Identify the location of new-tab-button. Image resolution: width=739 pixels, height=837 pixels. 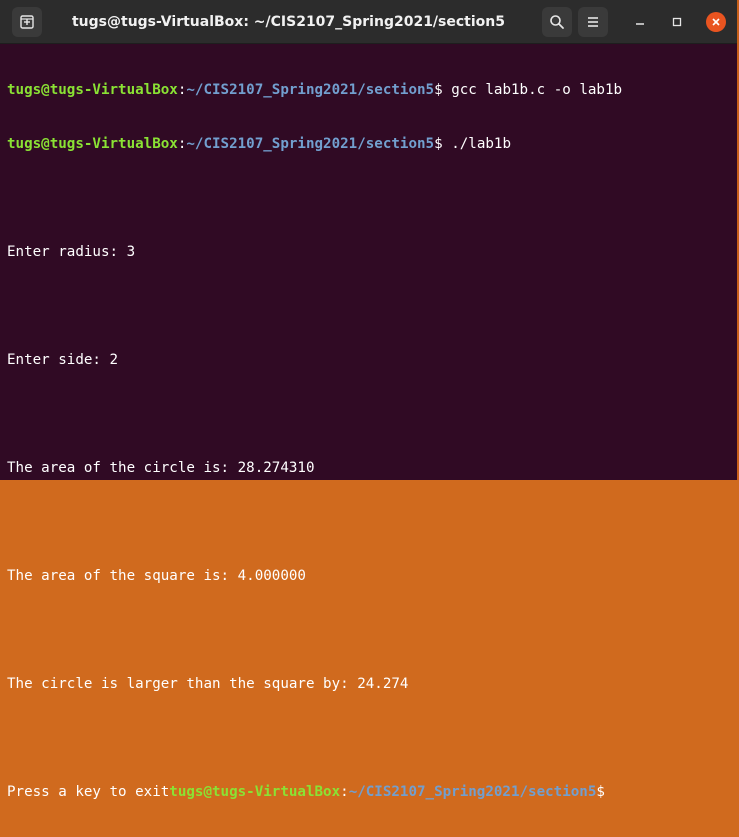
(27, 22).